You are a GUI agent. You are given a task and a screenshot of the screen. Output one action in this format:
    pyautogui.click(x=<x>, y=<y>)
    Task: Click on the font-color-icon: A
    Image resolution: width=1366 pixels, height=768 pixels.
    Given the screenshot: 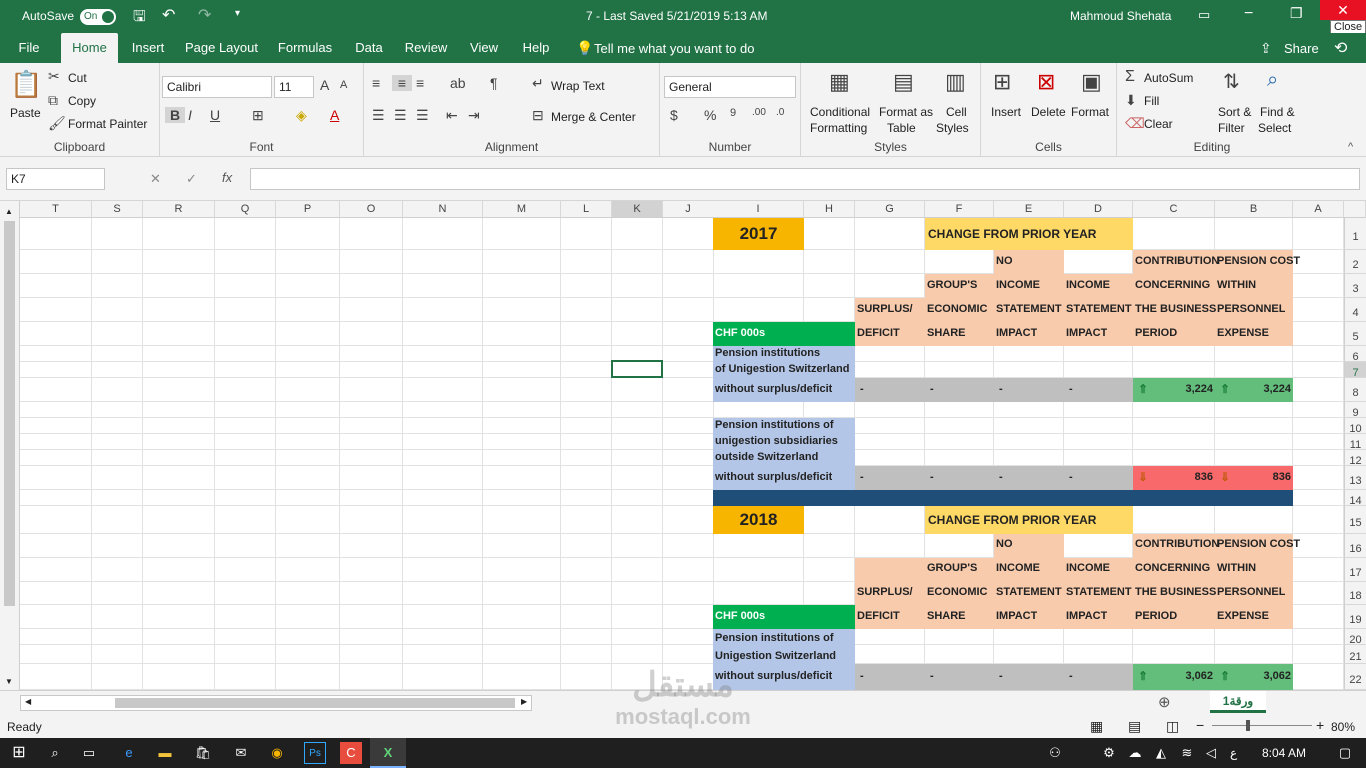 What is the action you would take?
    pyautogui.click(x=334, y=115)
    